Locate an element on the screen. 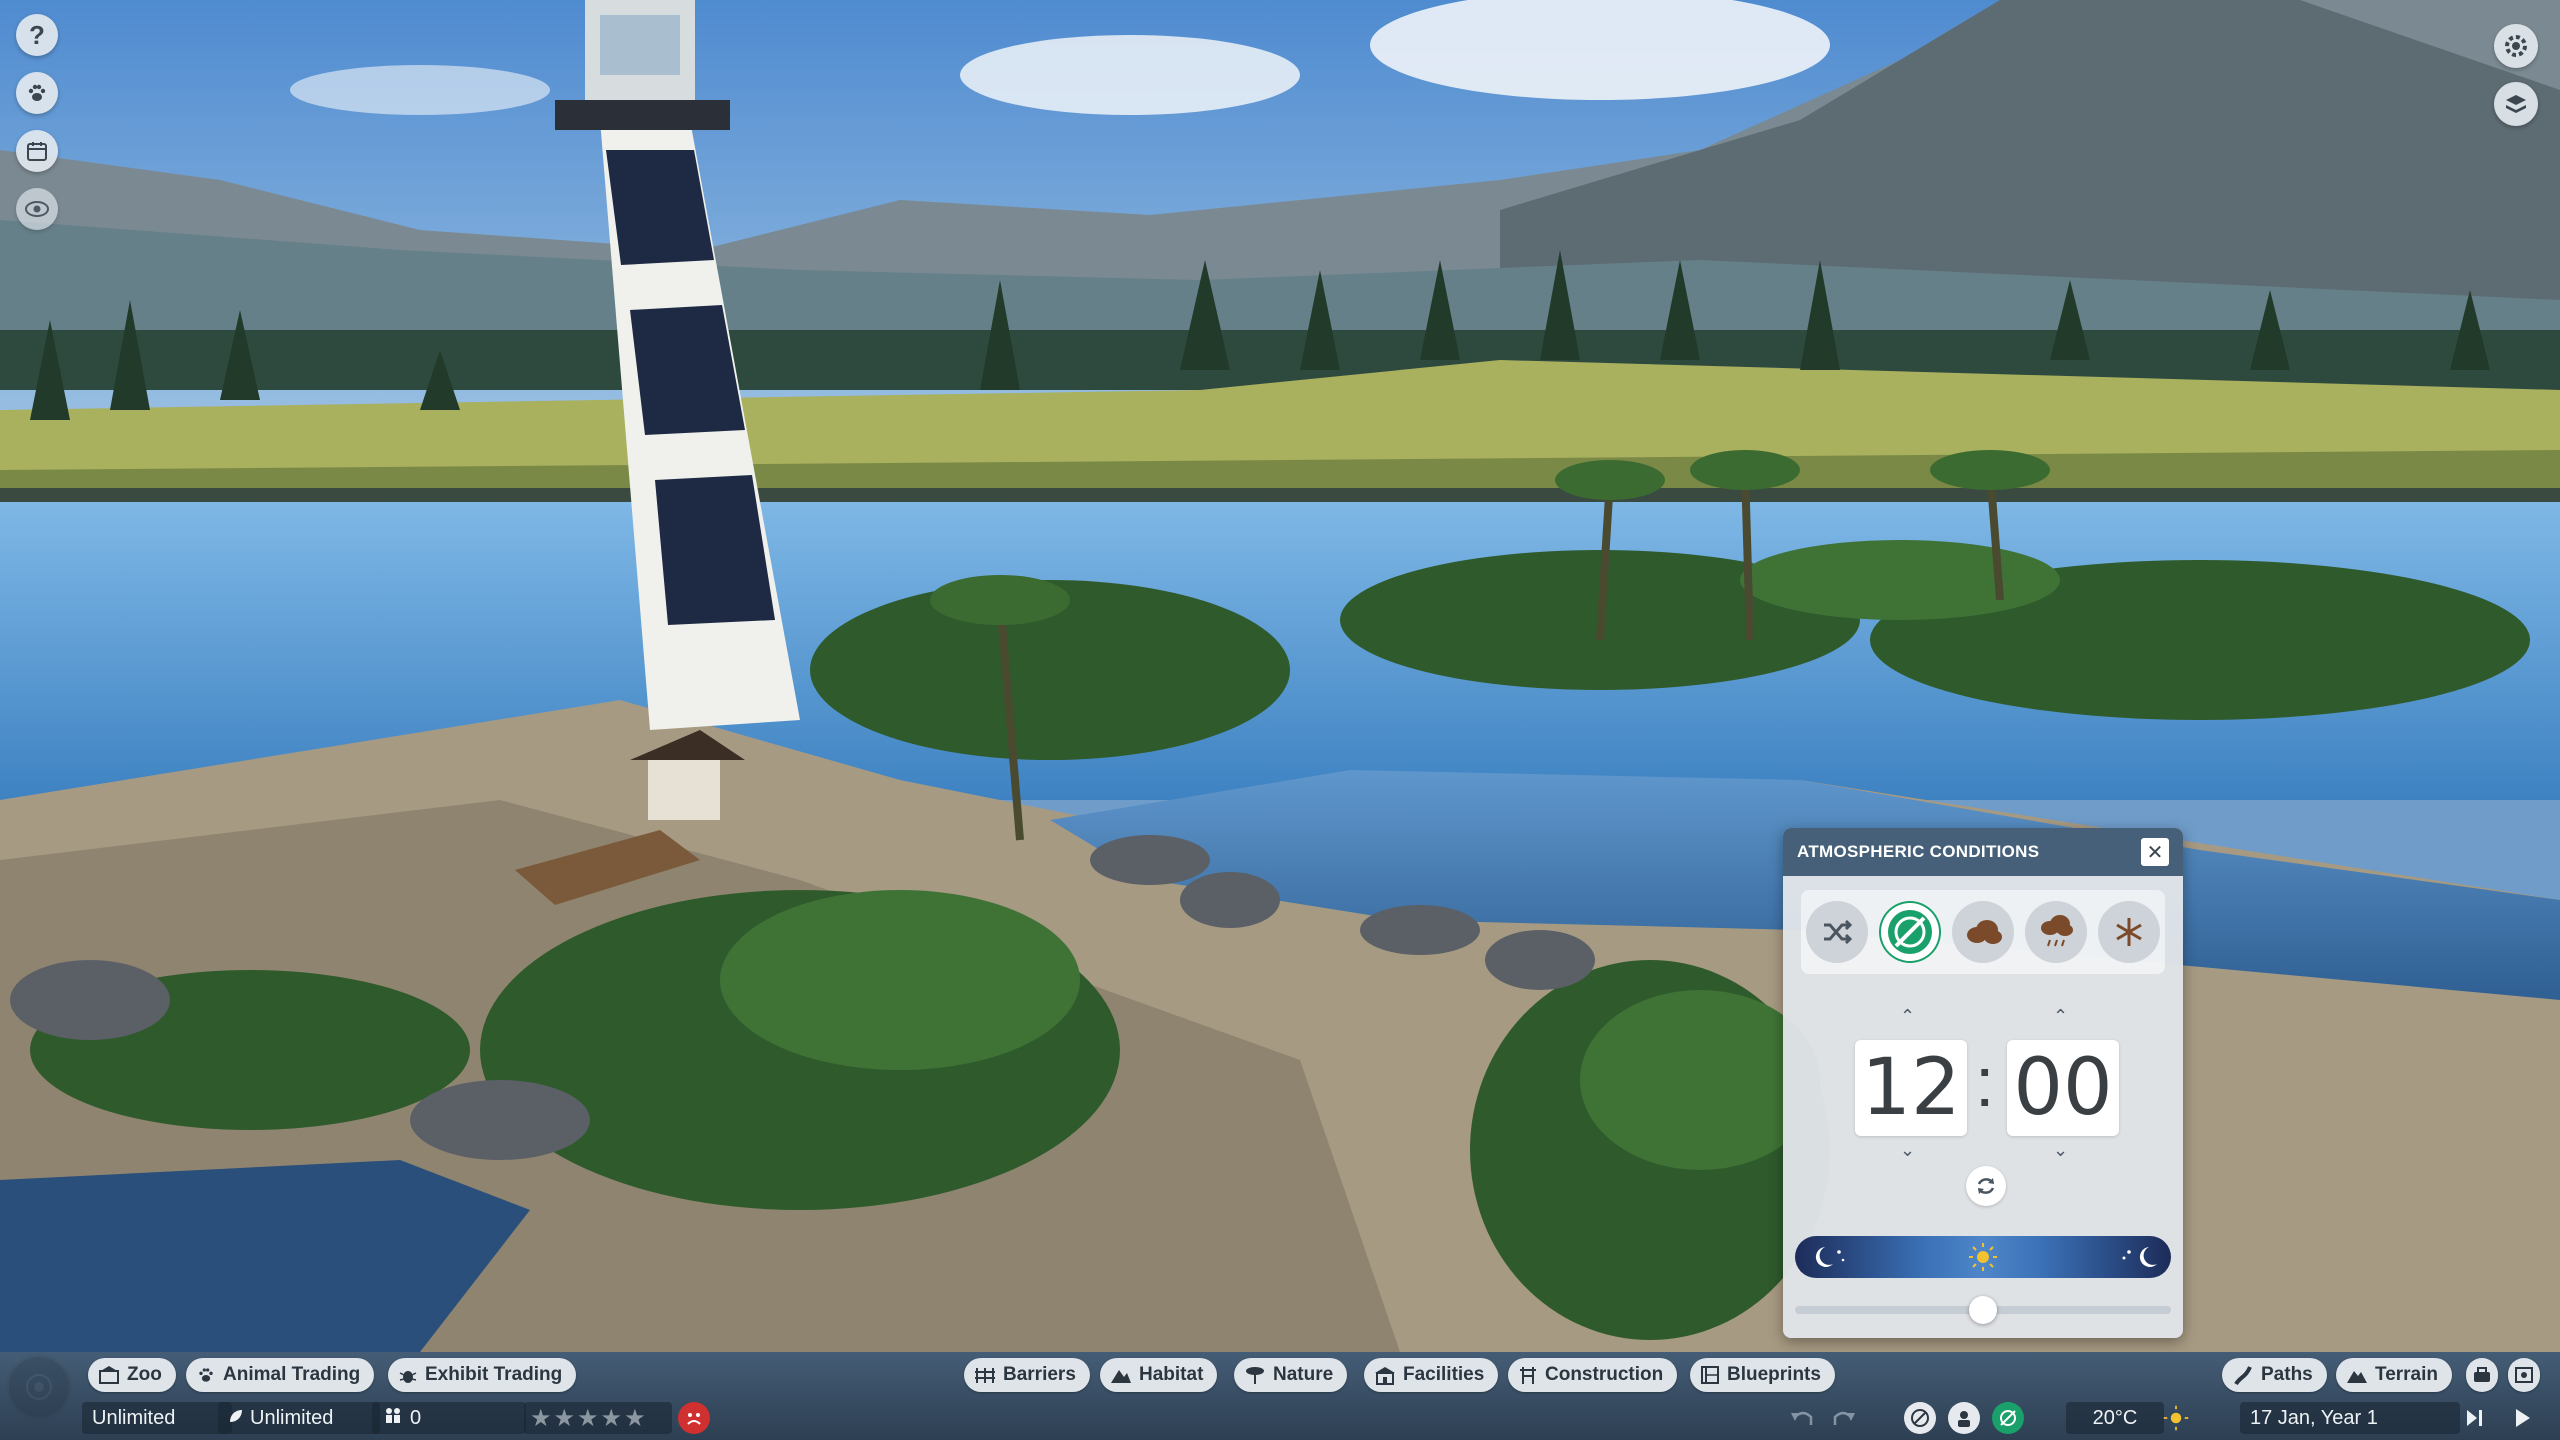  sun-status-icon is located at coordinates (2176, 1418).